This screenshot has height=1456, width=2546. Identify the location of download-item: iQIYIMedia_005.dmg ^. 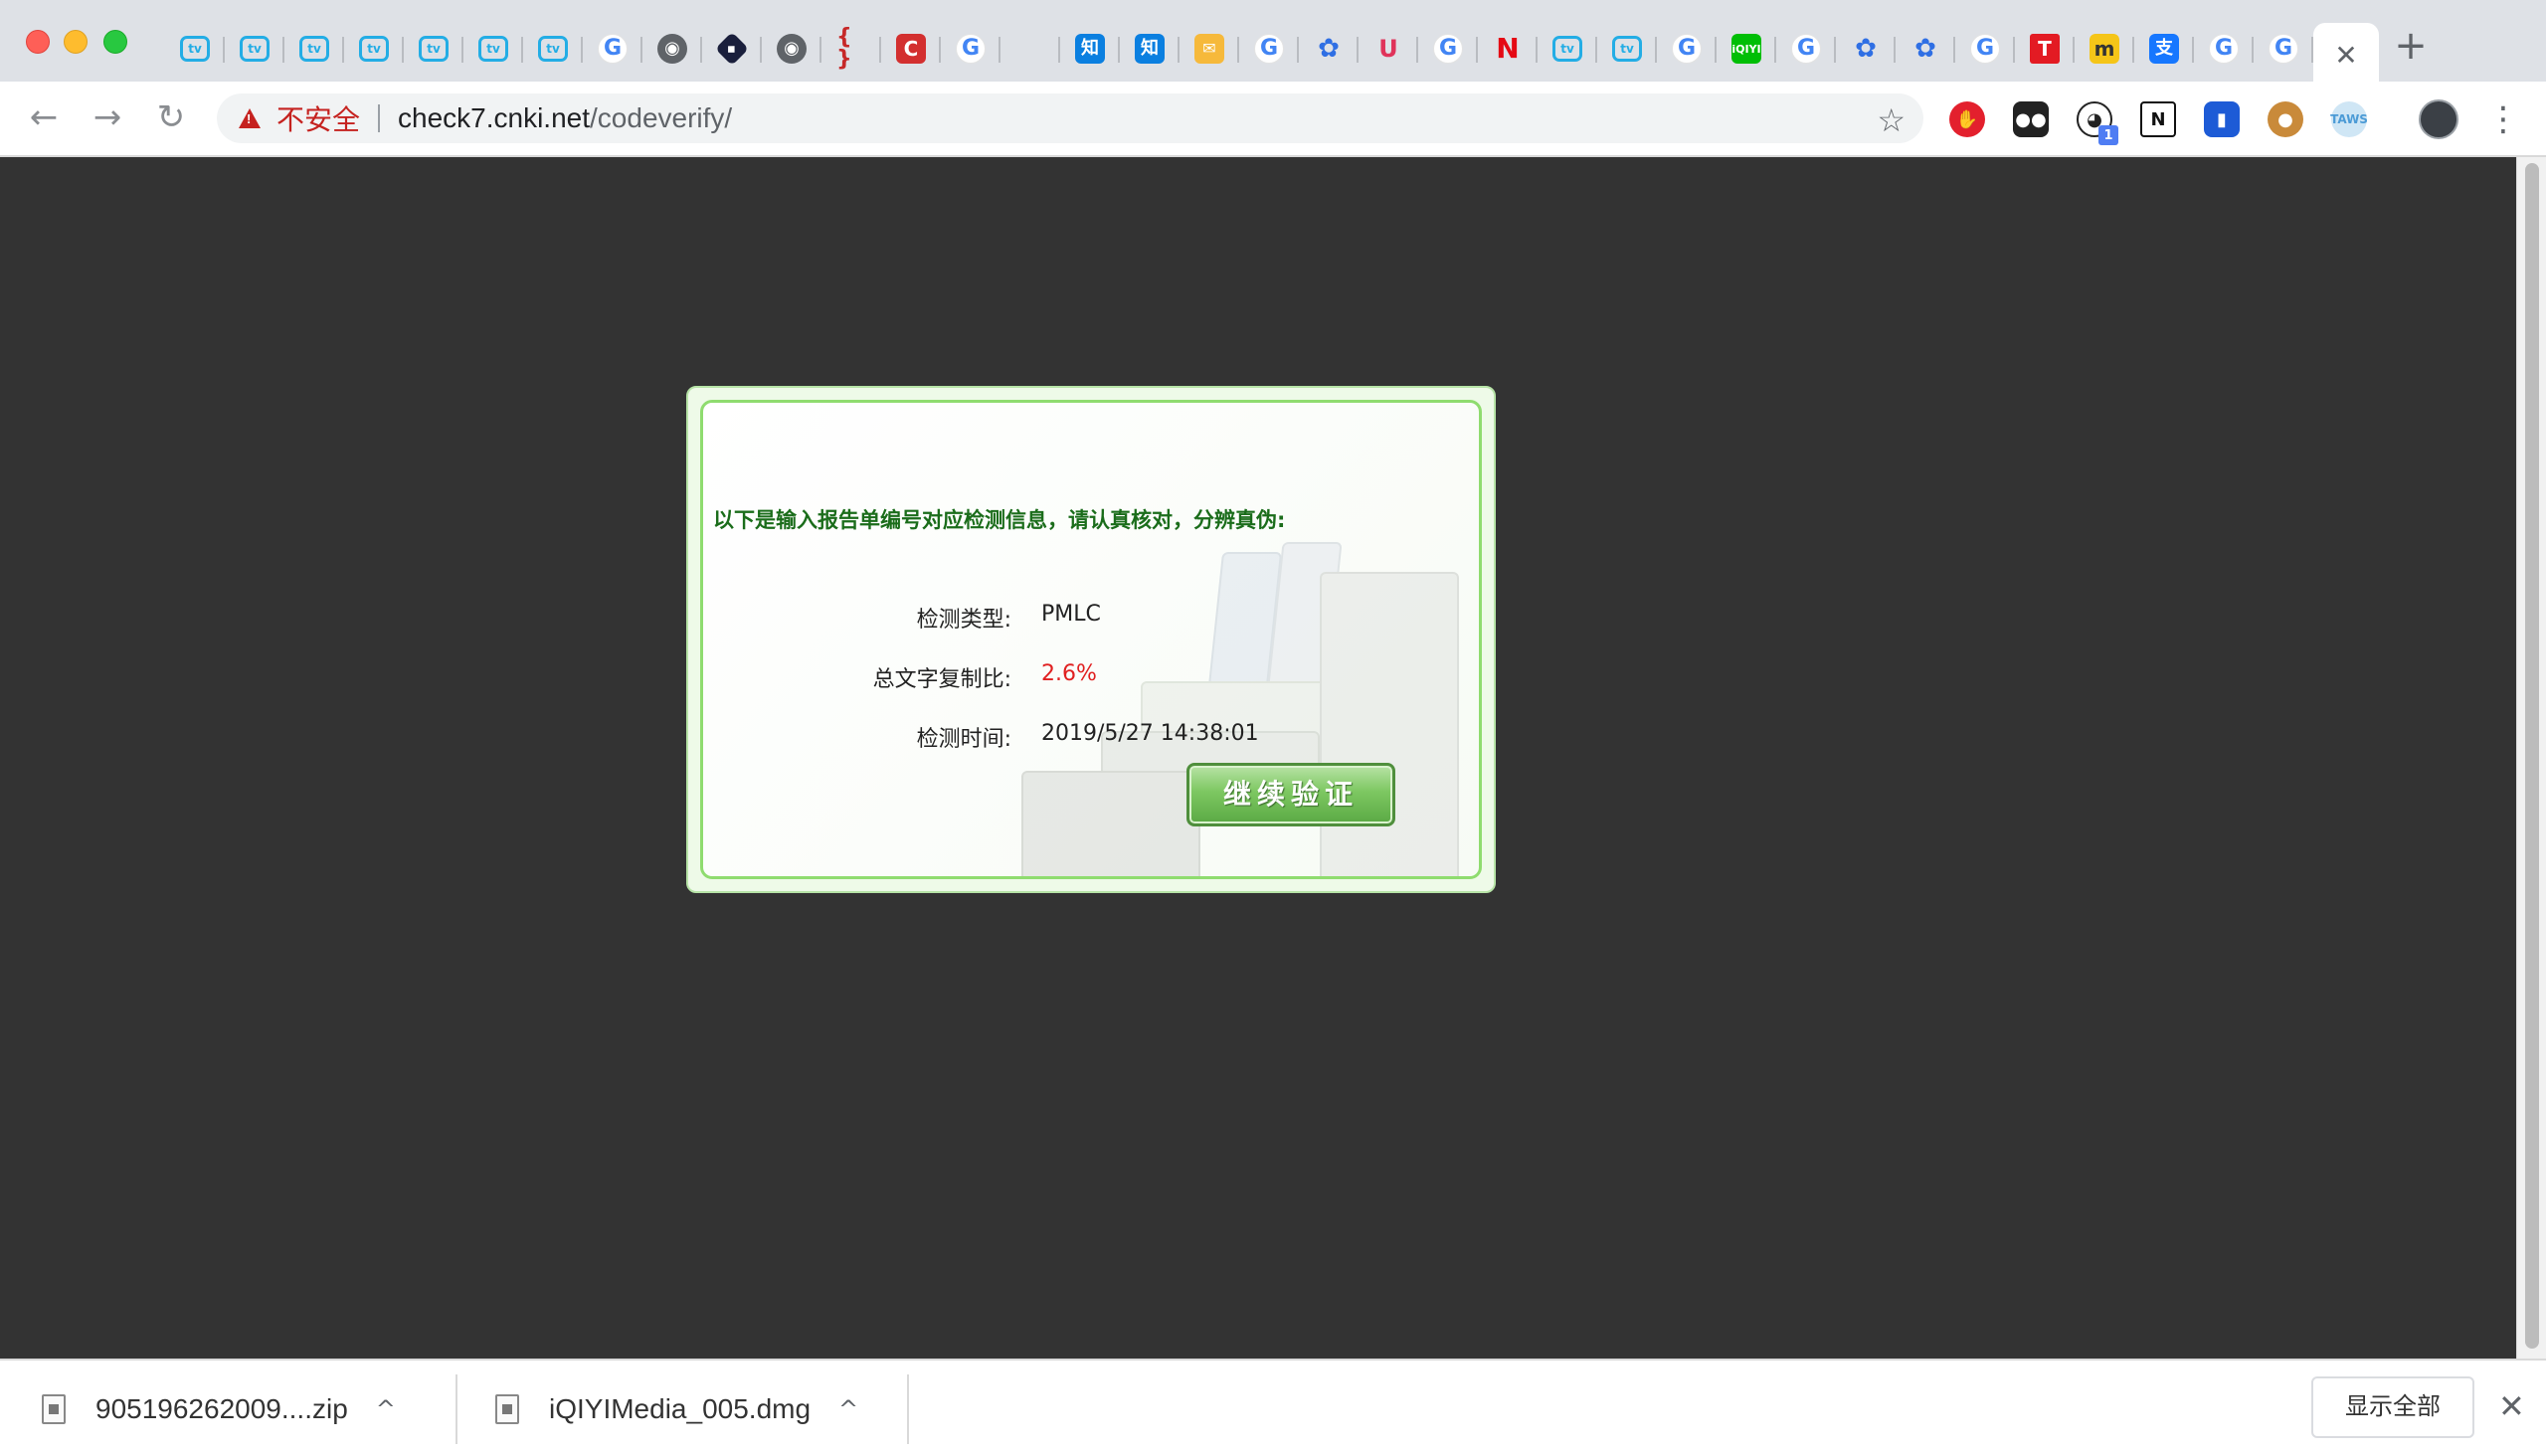
(676, 1408).